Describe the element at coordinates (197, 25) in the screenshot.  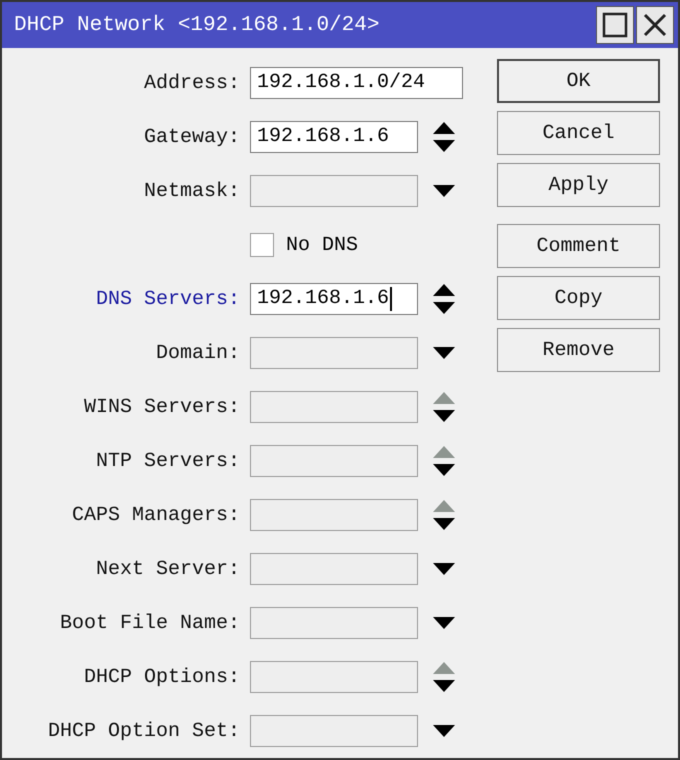
I see `window-title: DHCP Network <192.168.1.0/24>` at that location.